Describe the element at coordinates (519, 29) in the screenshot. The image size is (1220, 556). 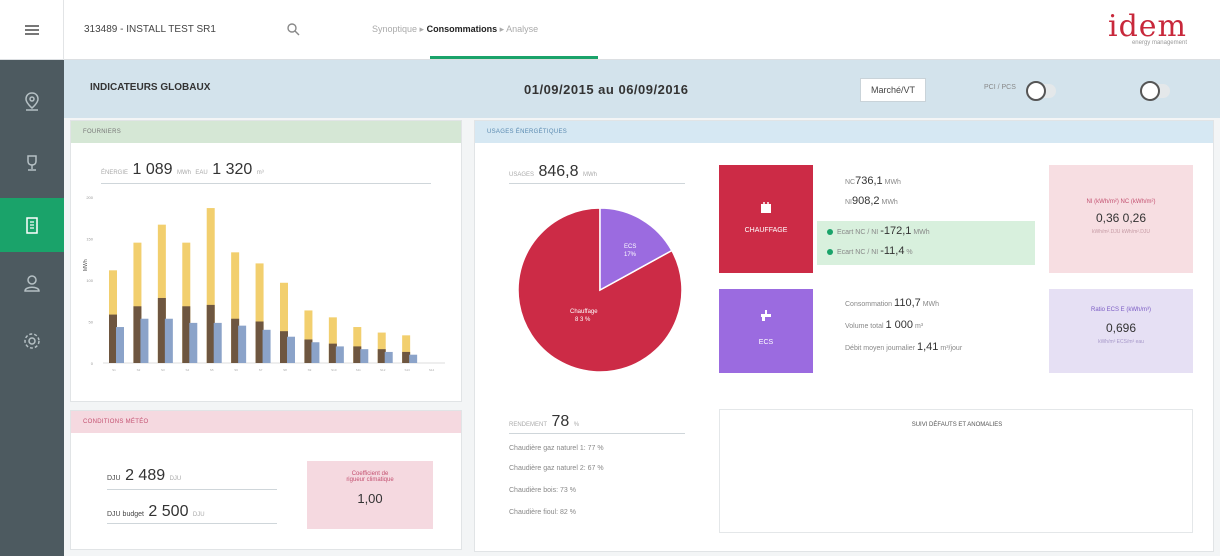
I see `breadcrumb-analyse: ▸ Analyse` at that location.